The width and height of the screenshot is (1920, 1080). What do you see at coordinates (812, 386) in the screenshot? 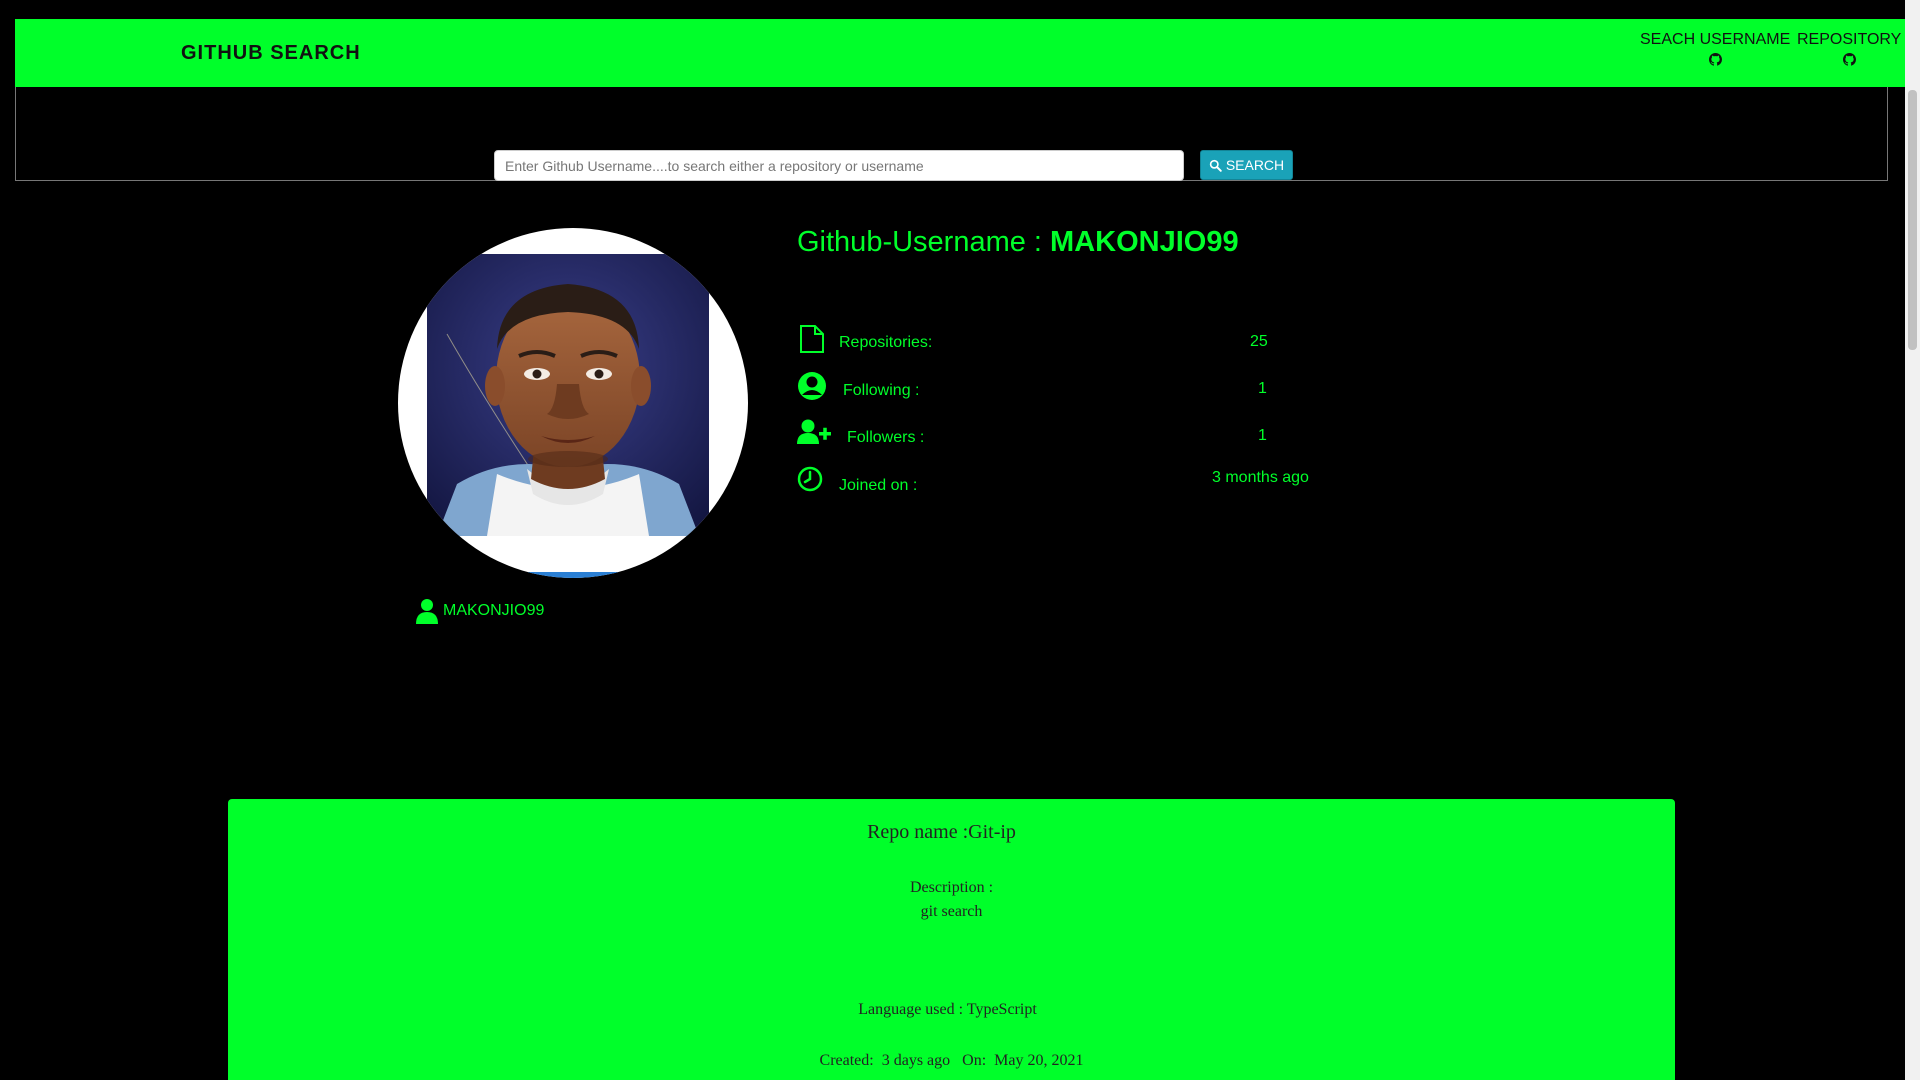
I see `user-circle-icon` at bounding box center [812, 386].